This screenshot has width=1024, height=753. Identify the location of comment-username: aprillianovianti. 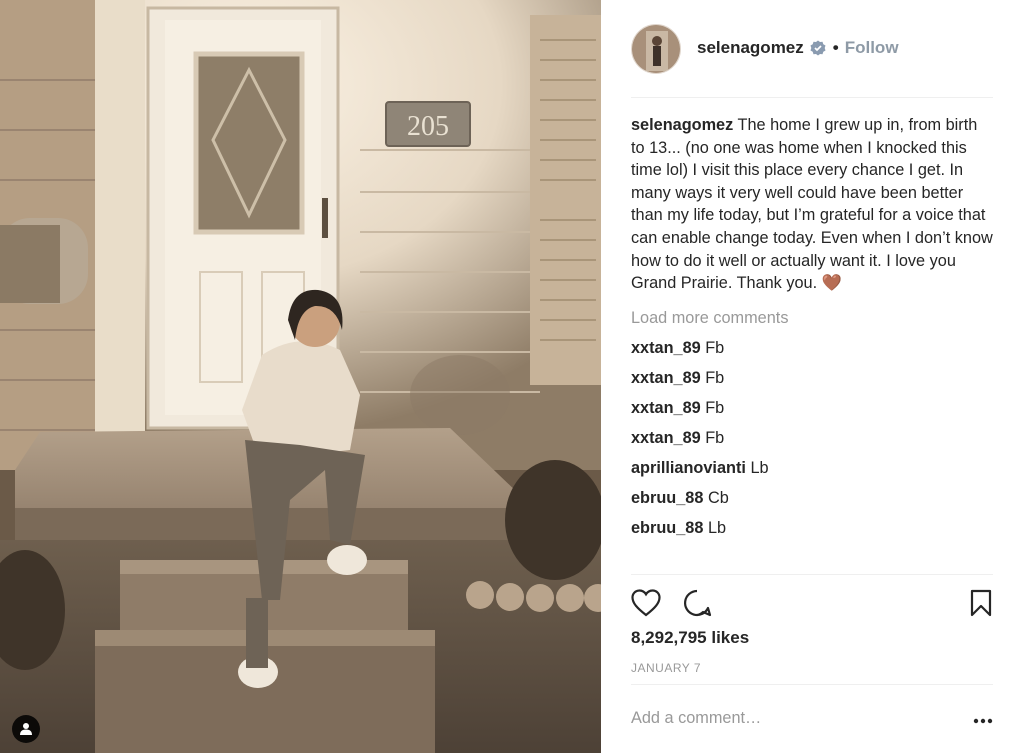
(688, 468).